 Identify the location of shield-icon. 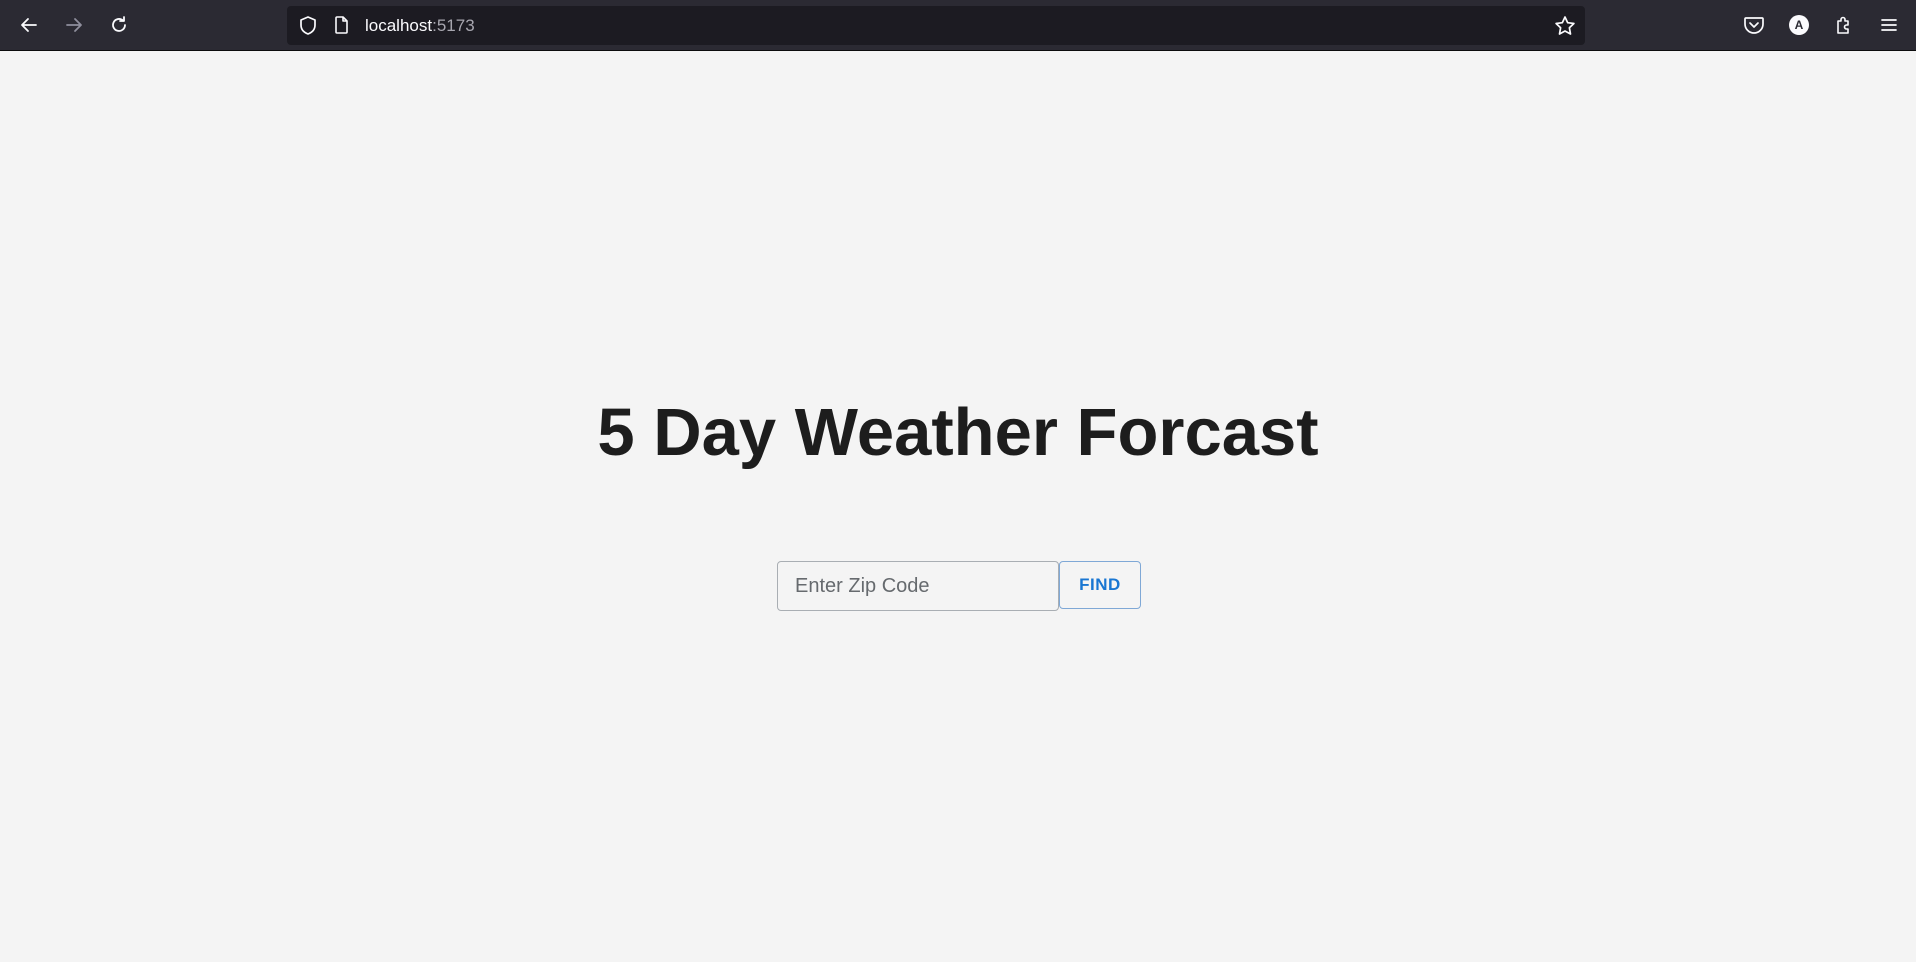
(308, 28).